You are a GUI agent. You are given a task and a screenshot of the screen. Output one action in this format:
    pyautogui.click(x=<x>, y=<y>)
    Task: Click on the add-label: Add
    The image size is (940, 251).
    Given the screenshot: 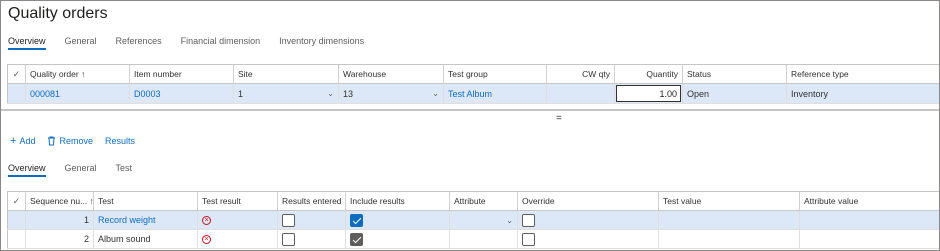 What is the action you would take?
    pyautogui.click(x=27, y=141)
    